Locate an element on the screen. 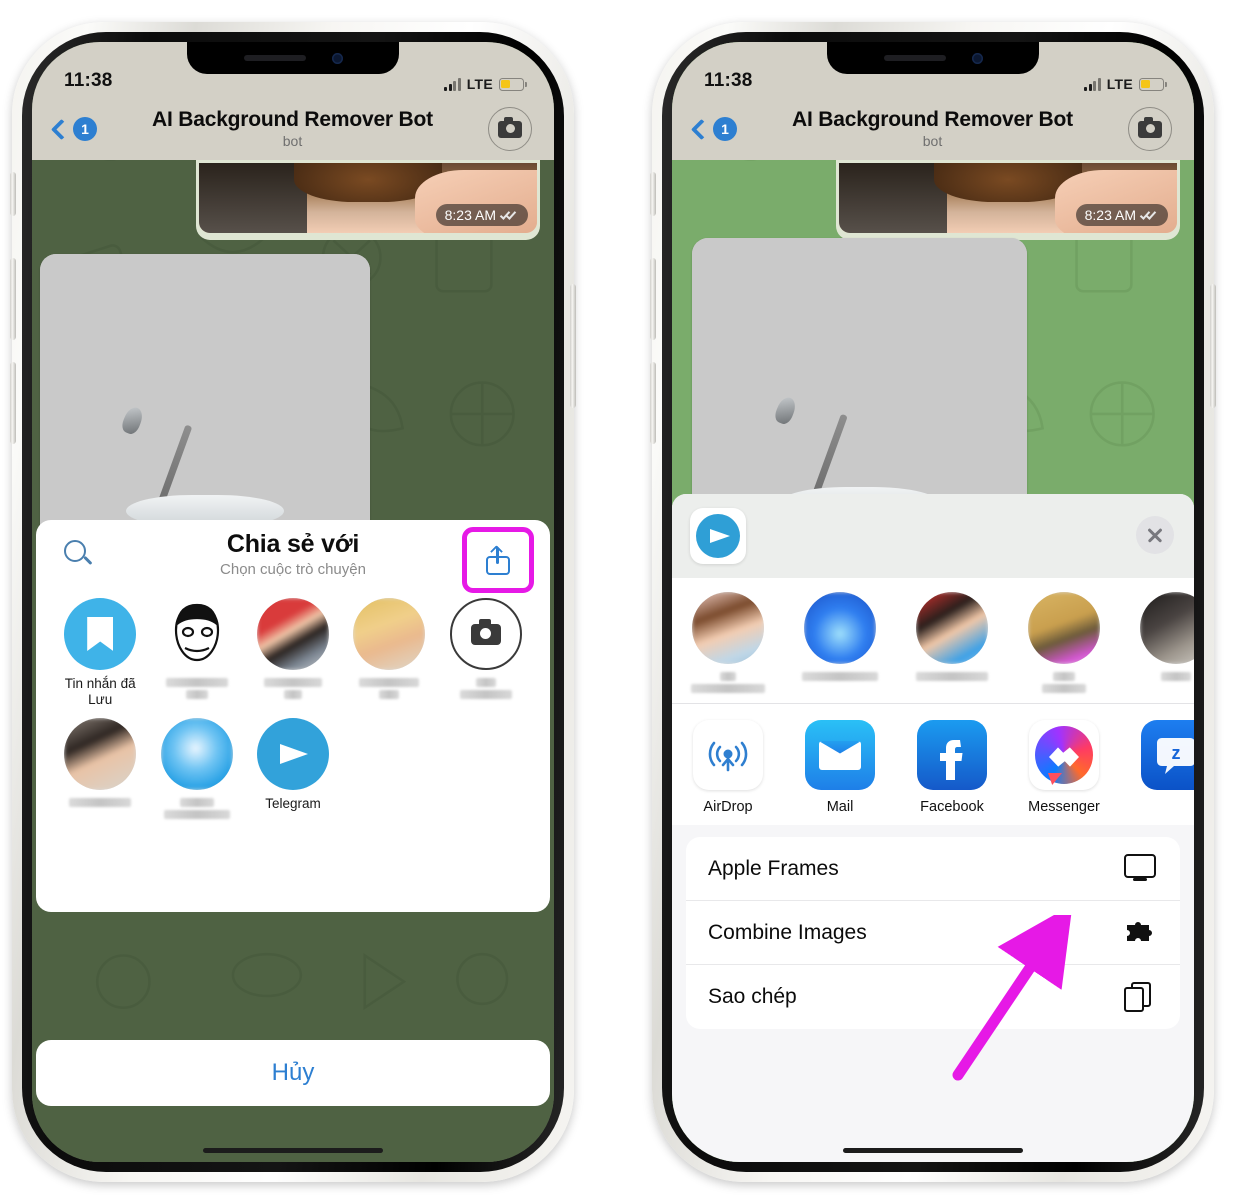 Image resolution: width=1236 pixels, height=1200 pixels. share-sheet-apps-row: AirDrop Mail Facebook Messenger z is located at coordinates (933, 764).